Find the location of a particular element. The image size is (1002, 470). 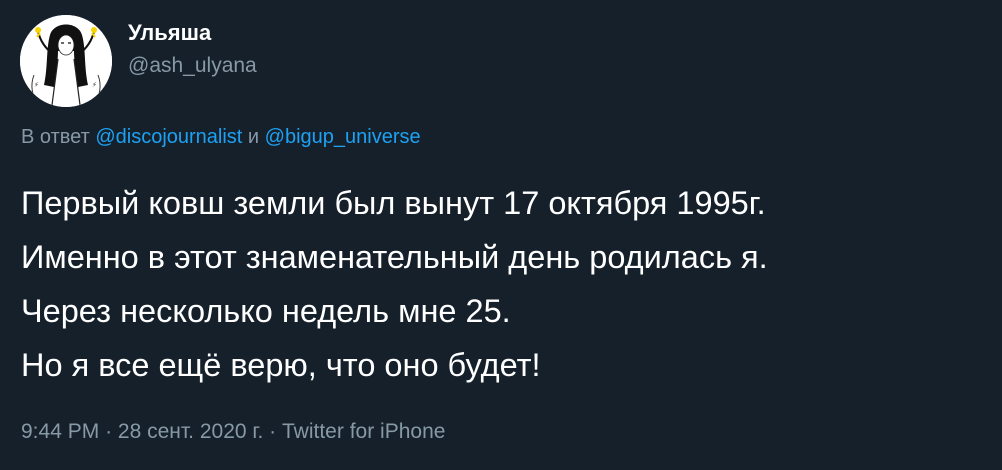

user-handle: @ash_ulyana is located at coordinates (192, 66).